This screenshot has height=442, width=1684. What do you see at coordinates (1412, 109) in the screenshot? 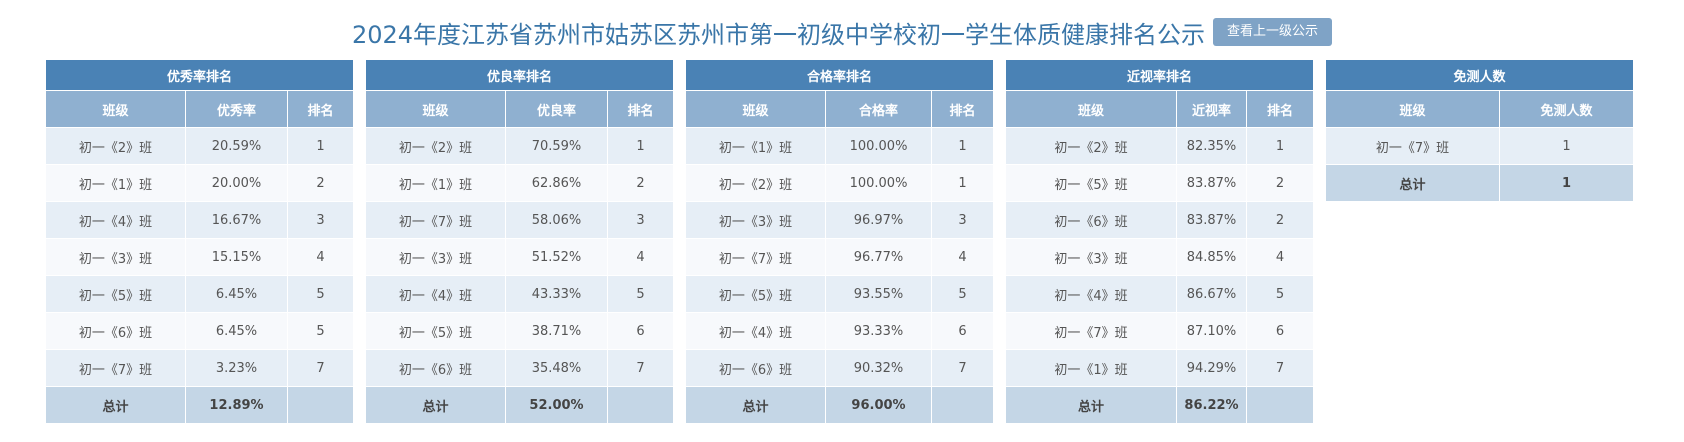
I see `column-header: 班级` at bounding box center [1412, 109].